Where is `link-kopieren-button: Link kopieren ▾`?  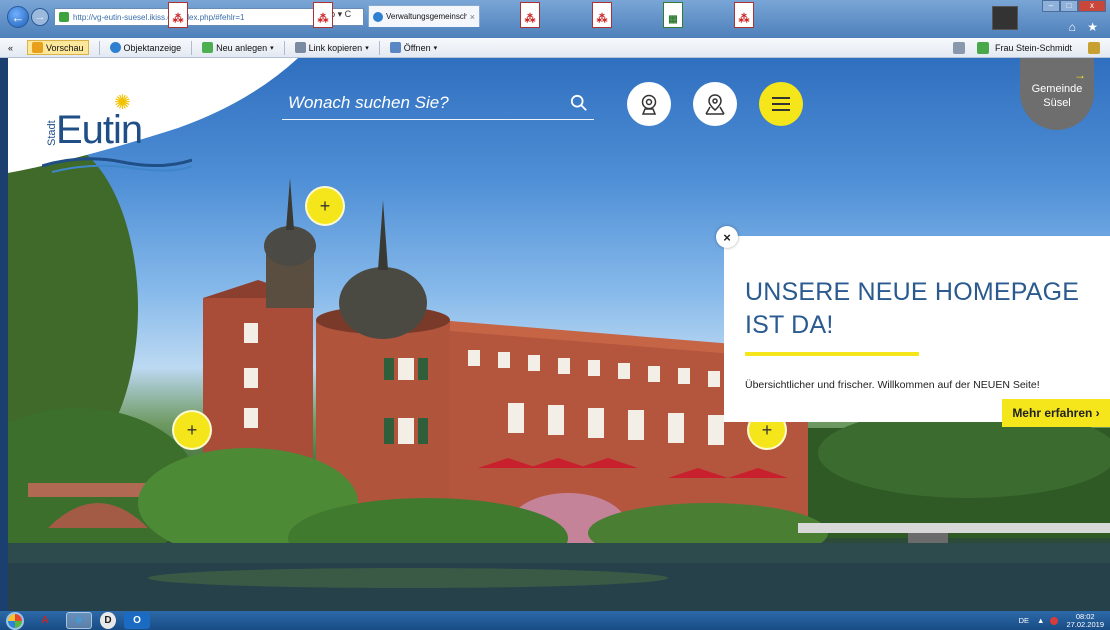 link-kopieren-button: Link kopieren ▾ is located at coordinates (331, 47).